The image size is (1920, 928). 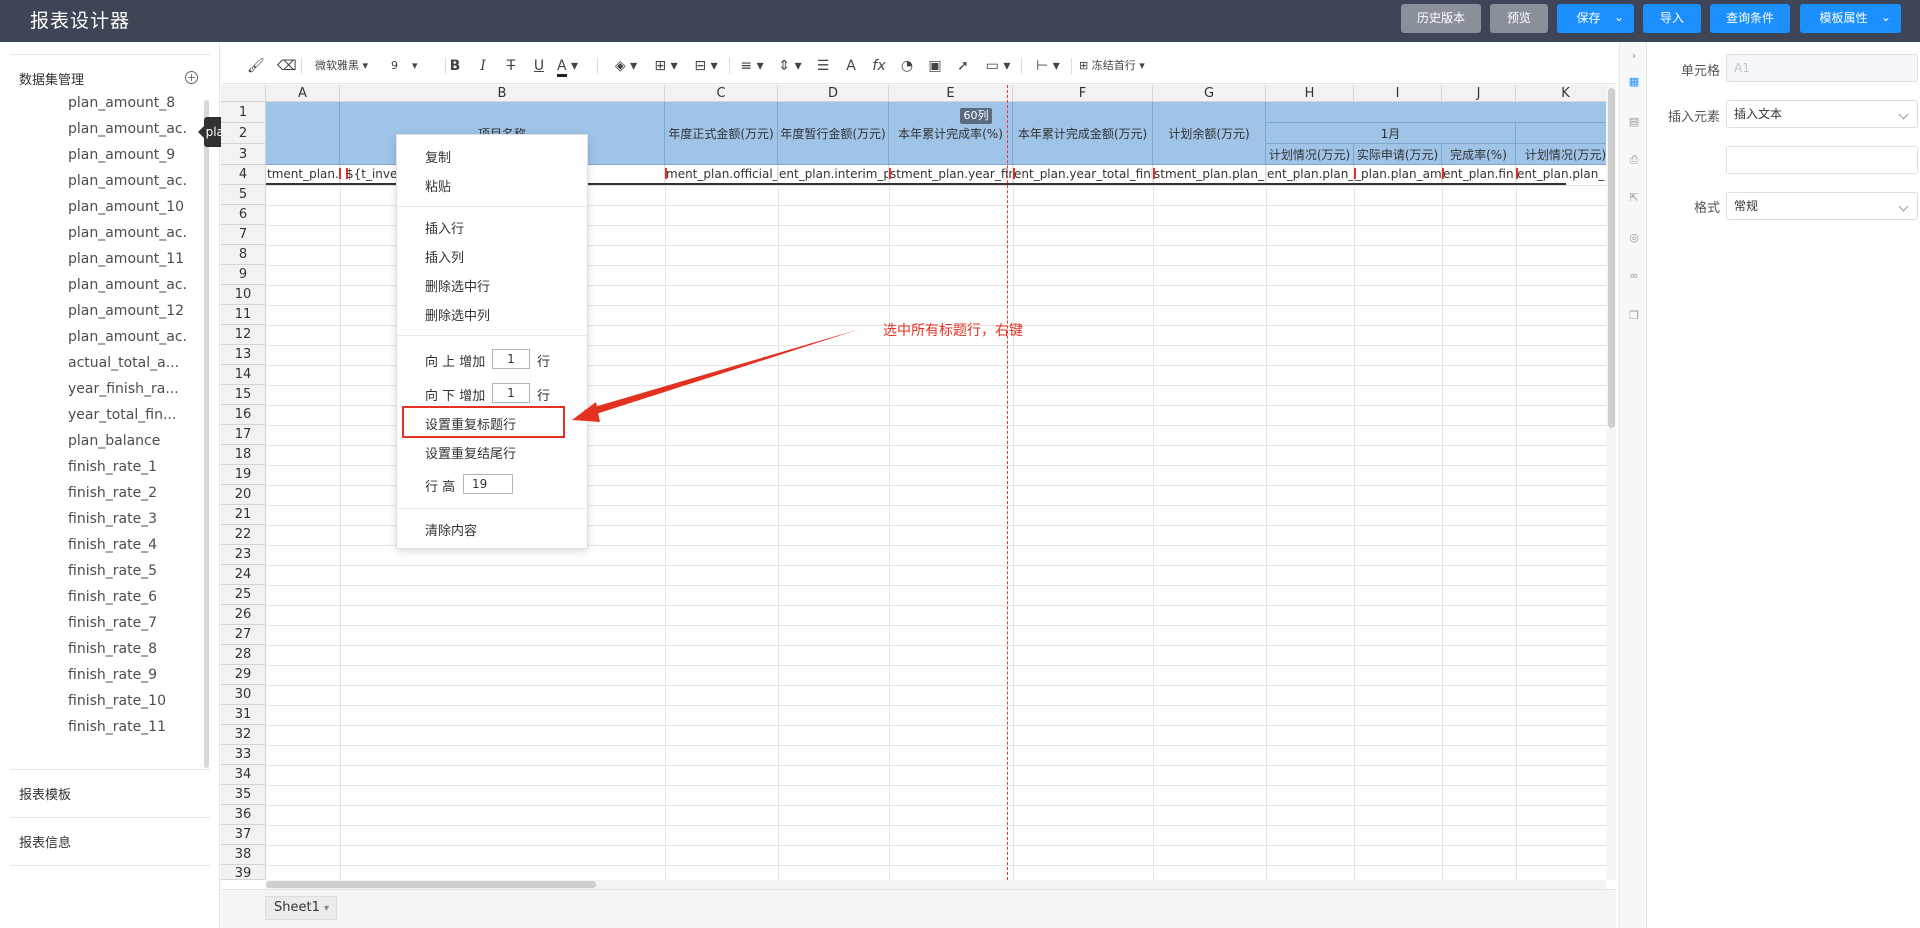 I want to click on row-header: 26, so click(x=243, y=615).